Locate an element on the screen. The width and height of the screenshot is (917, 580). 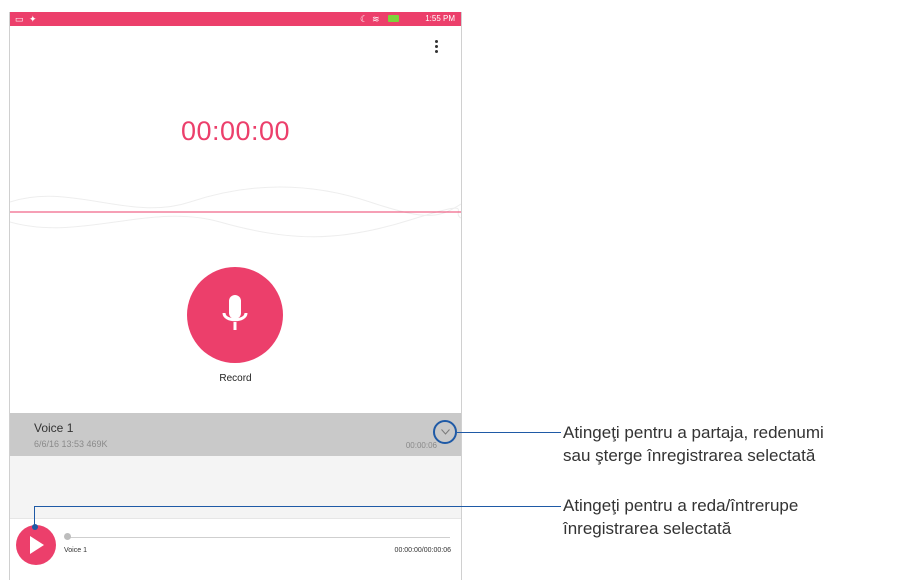
moon-icon: ☾ is located at coordinates (364, 19).